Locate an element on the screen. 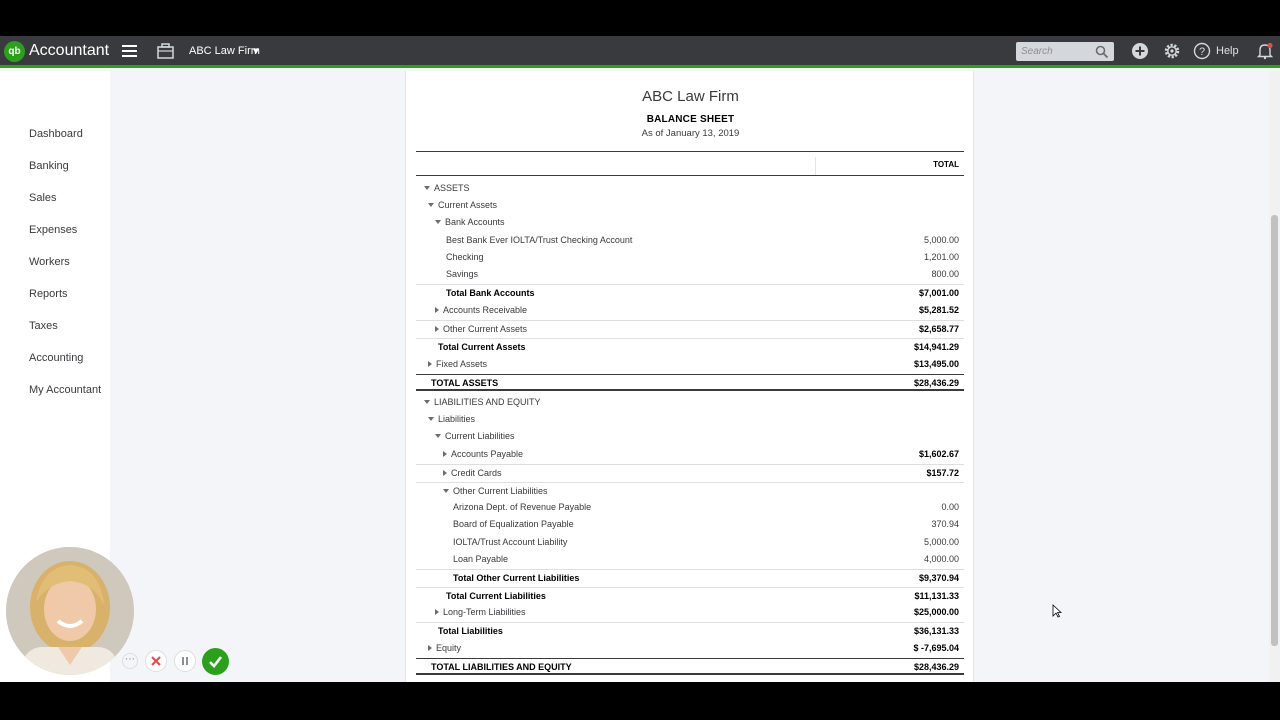 This screenshot has width=1280, height=720. scrollbar is located at coordinates (1274, 376).